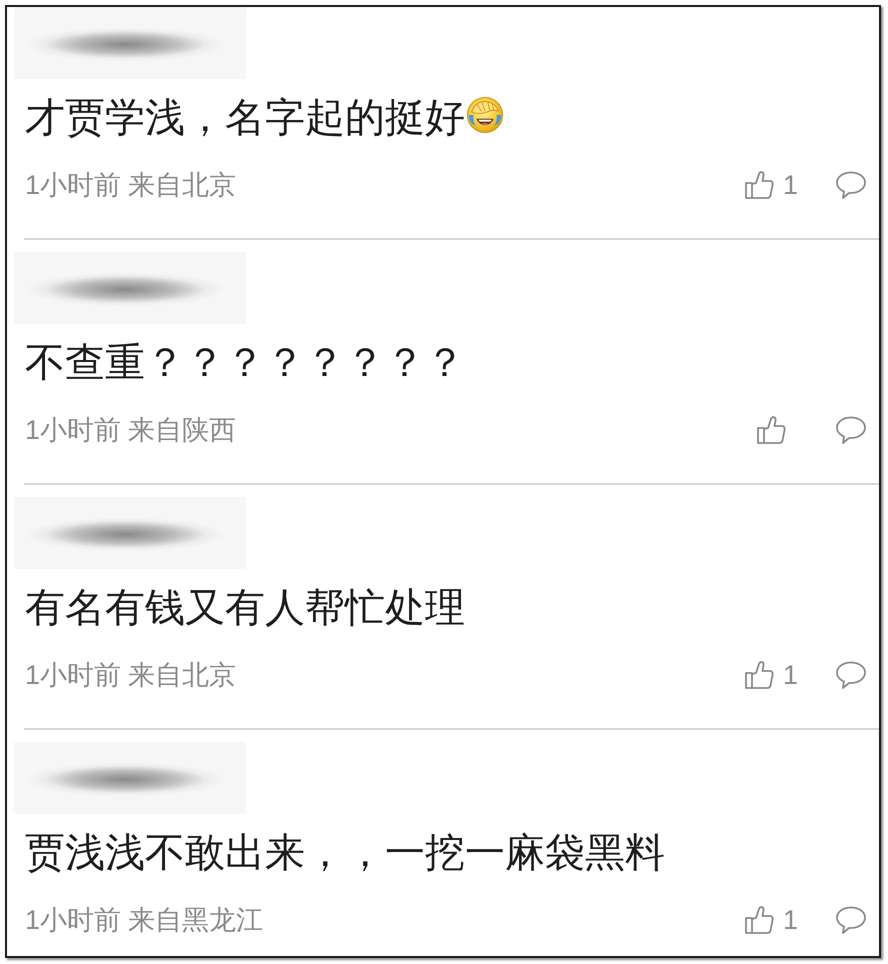 This screenshot has height=964, width=888. I want to click on comment-location: 来自陕西, so click(182, 430).